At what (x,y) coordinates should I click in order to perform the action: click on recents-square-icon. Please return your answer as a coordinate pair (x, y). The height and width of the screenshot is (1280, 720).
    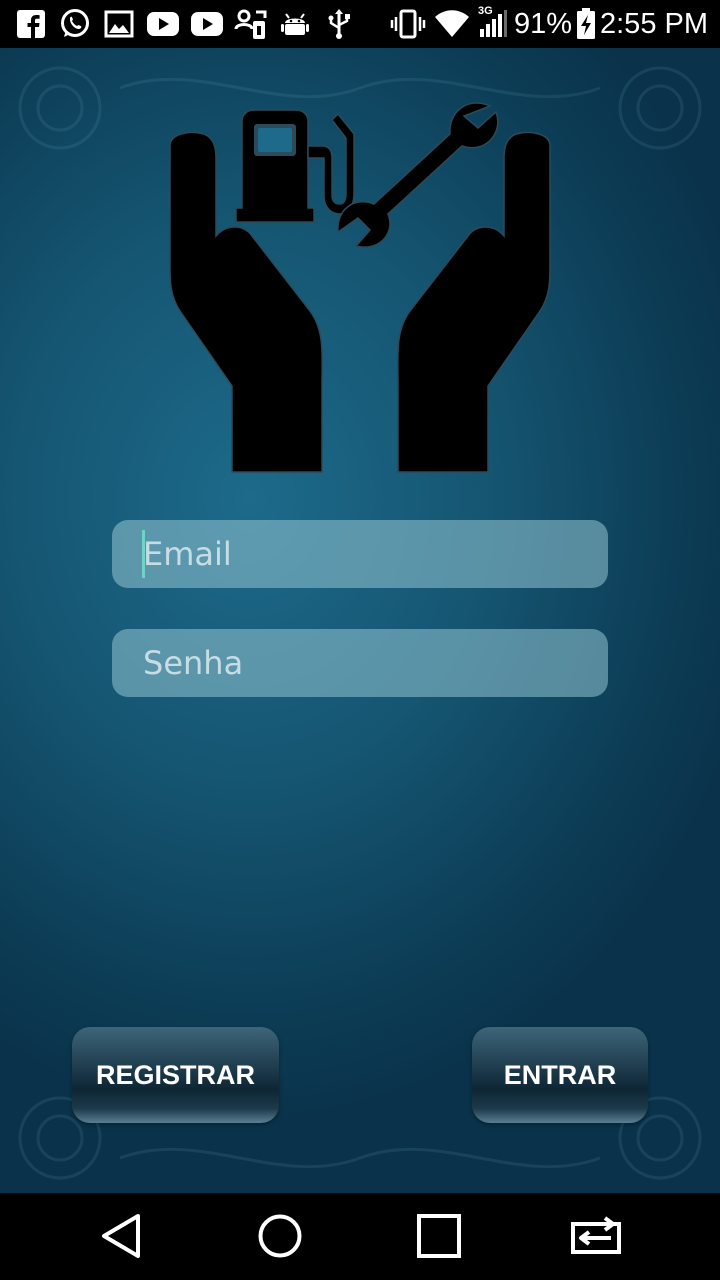
    Looking at the image, I should click on (439, 1236).